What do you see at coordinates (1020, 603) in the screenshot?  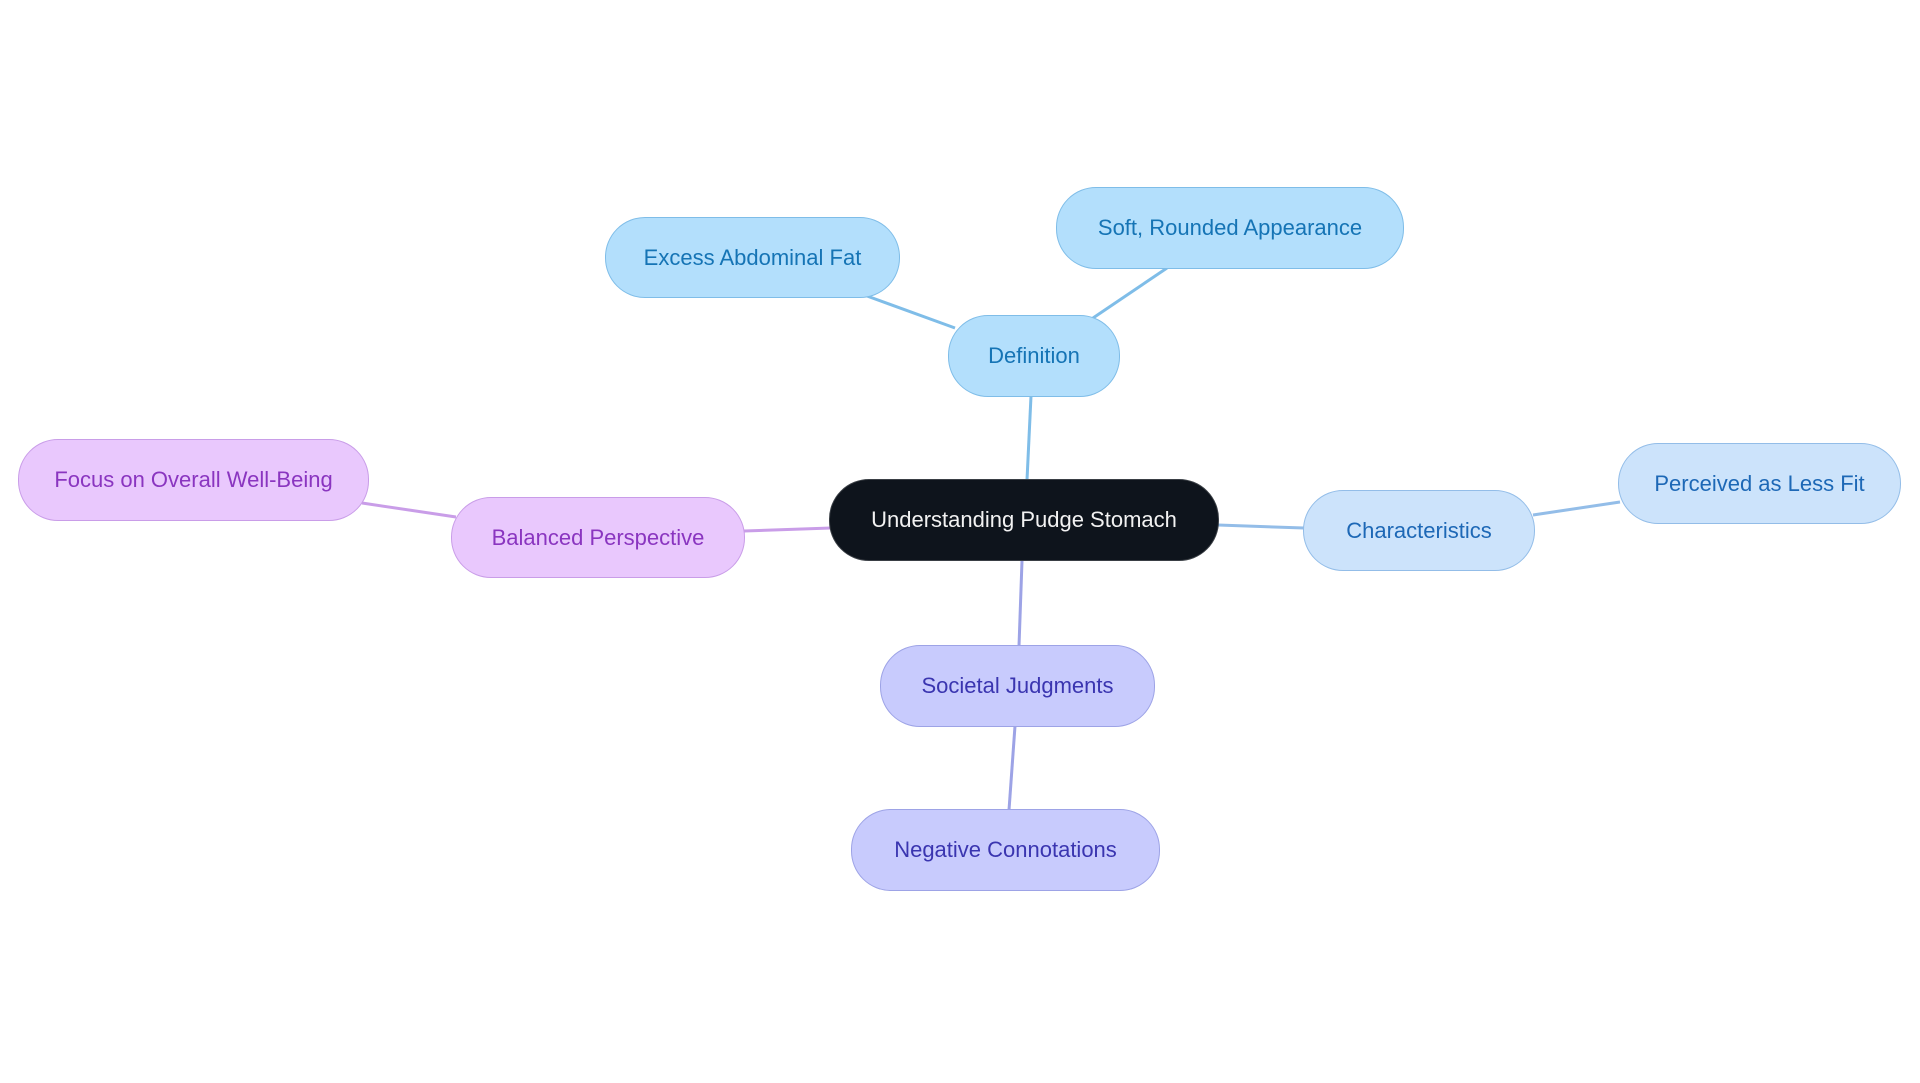 I see `edge-root-societal-judgments` at bounding box center [1020, 603].